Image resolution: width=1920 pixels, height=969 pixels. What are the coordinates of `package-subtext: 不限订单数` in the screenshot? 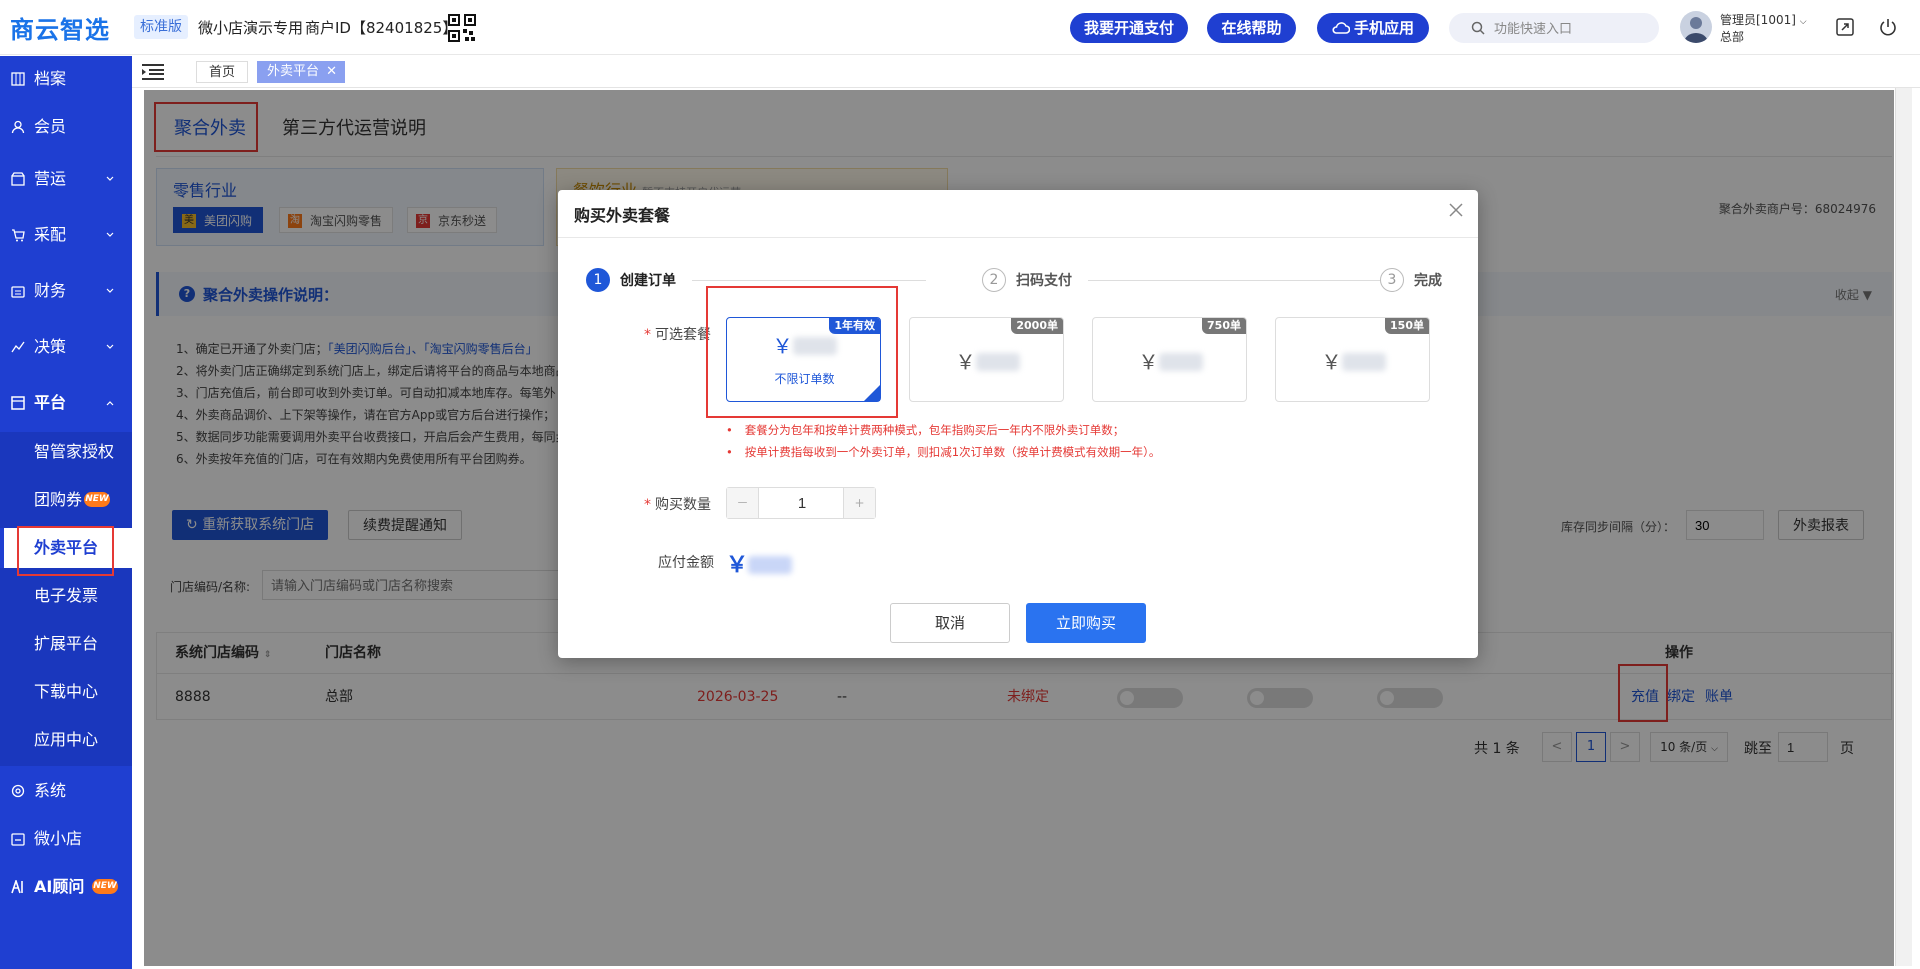 It's located at (804, 379).